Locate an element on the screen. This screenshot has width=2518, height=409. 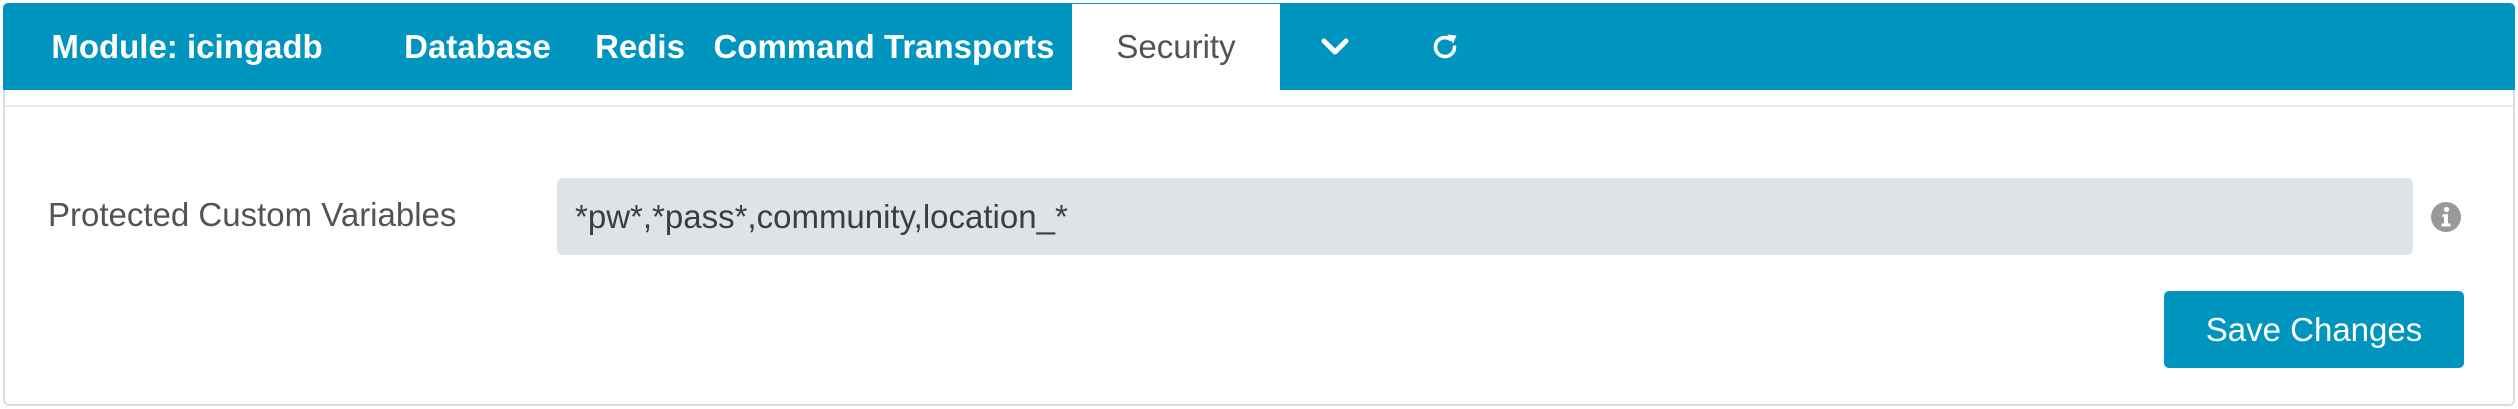
protected-custom-variables-input is located at coordinates (1485, 216).